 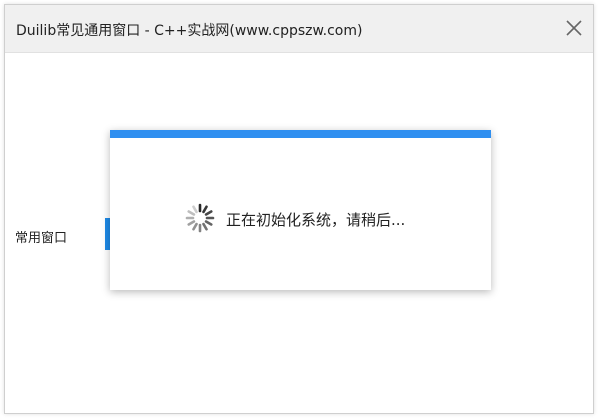 I want to click on title-bar: Duilib常见通用窗口 - C++实战网(www.cppszw.com), so click(x=299, y=29).